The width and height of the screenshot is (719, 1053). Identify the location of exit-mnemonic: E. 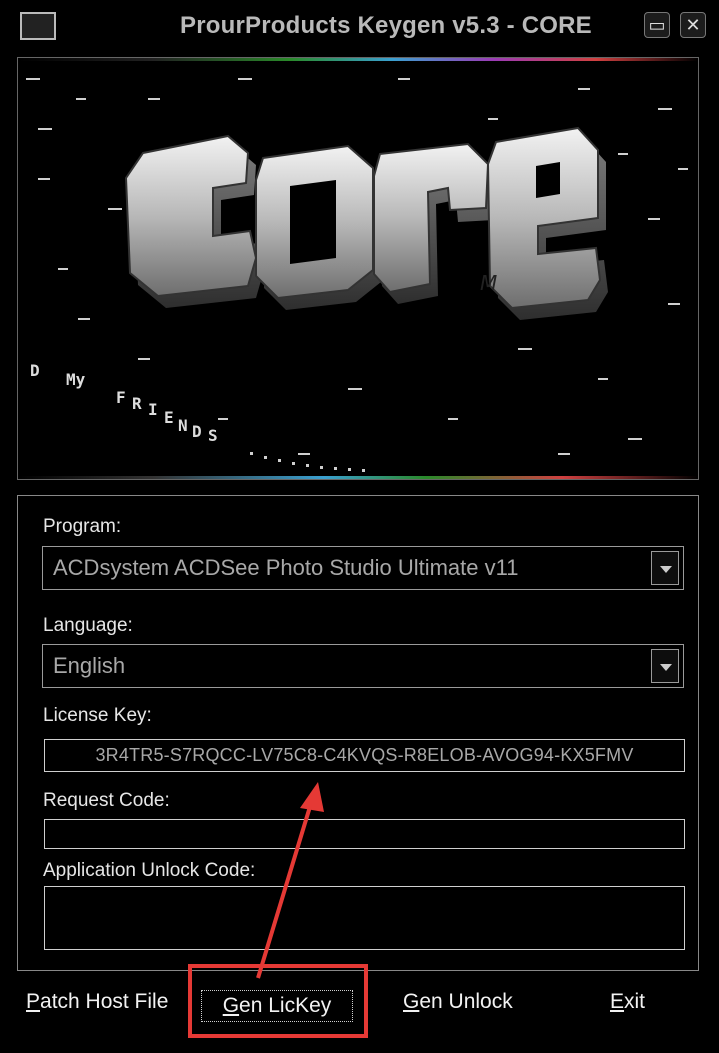
(617, 1001).